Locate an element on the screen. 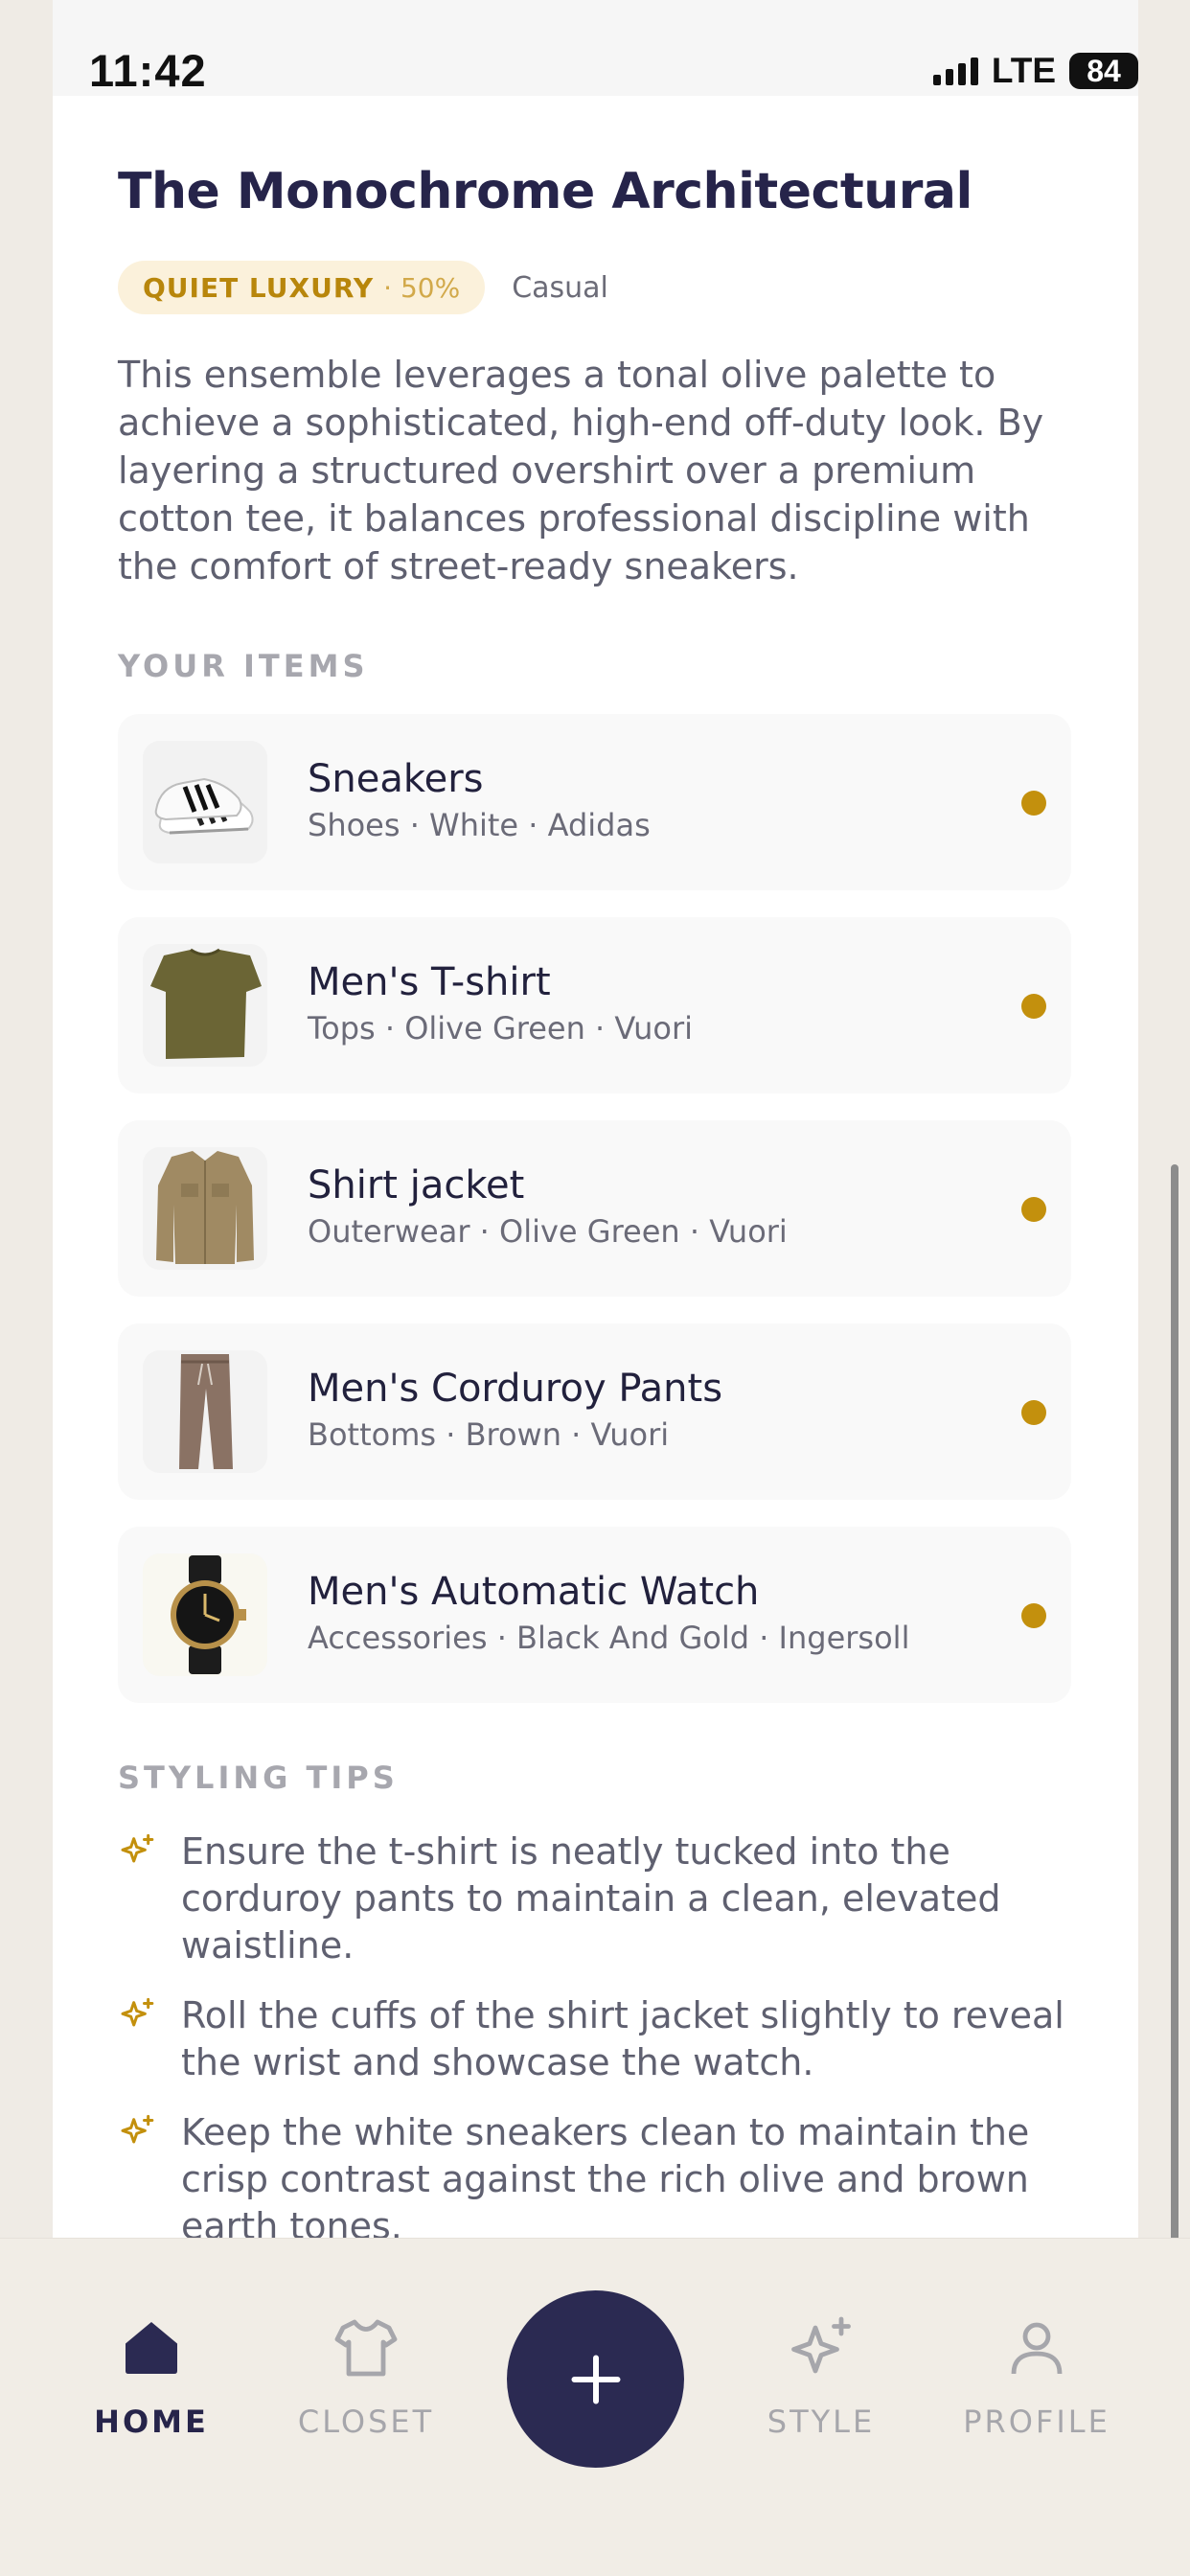 The height and width of the screenshot is (2576, 1190). tshirt-icon is located at coordinates (205, 1005).